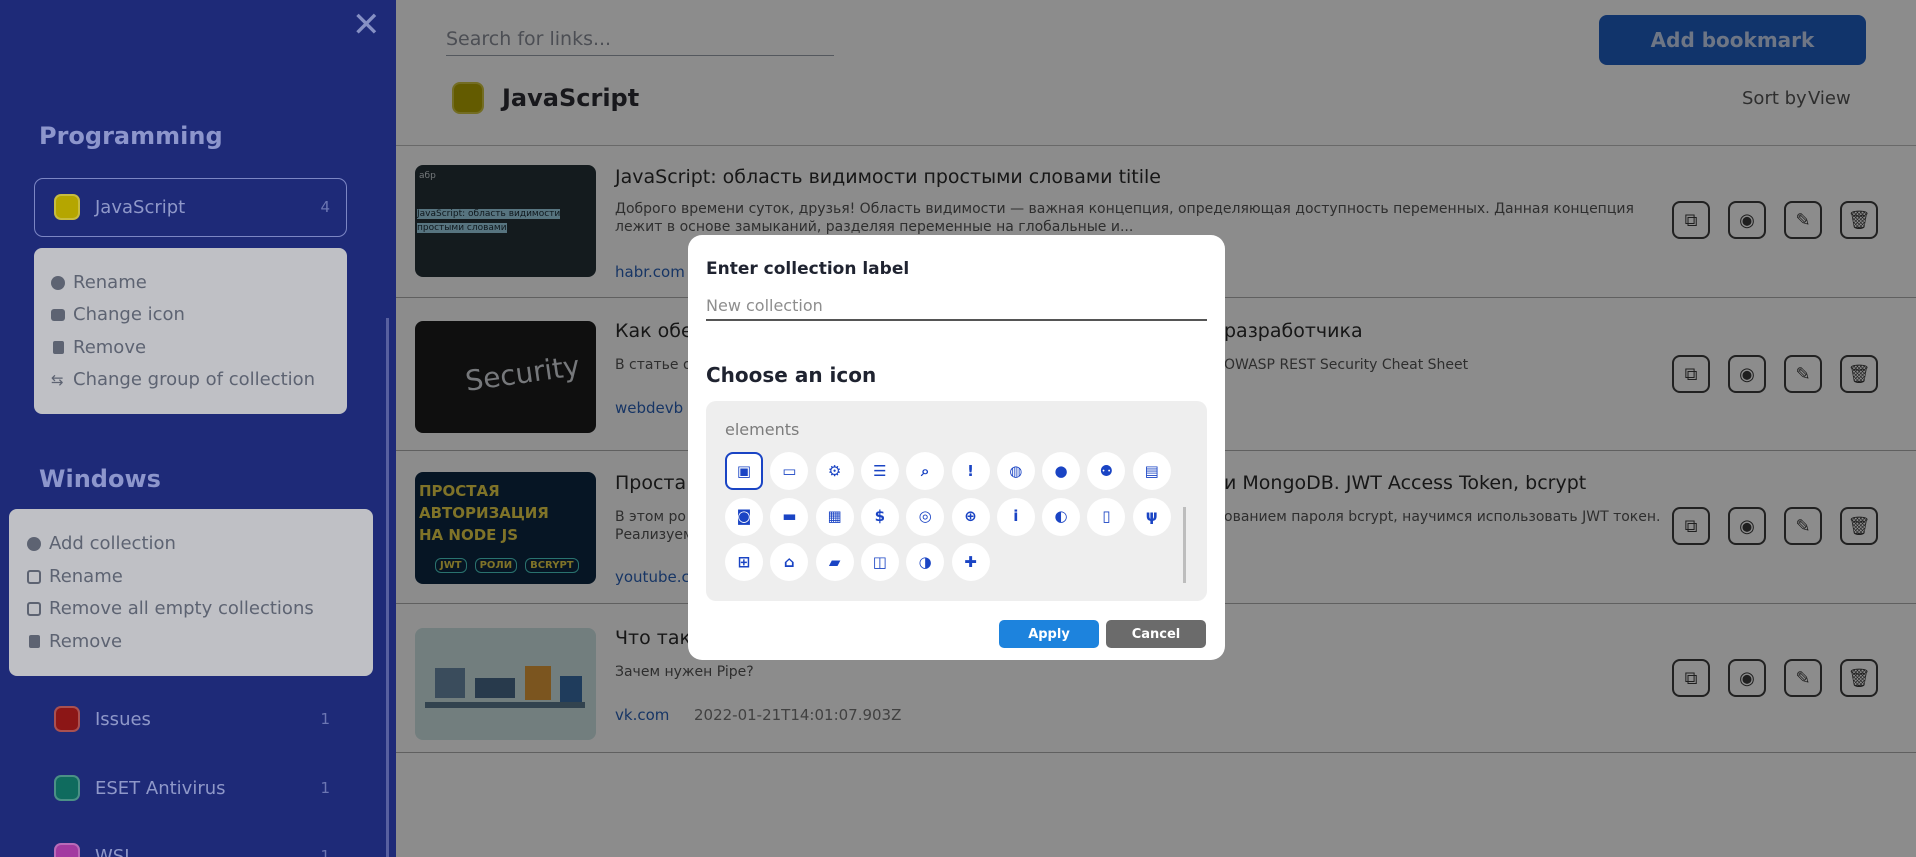 This screenshot has width=1916, height=857. Describe the element at coordinates (325, 207) in the screenshot. I see `collection-count: 4` at that location.